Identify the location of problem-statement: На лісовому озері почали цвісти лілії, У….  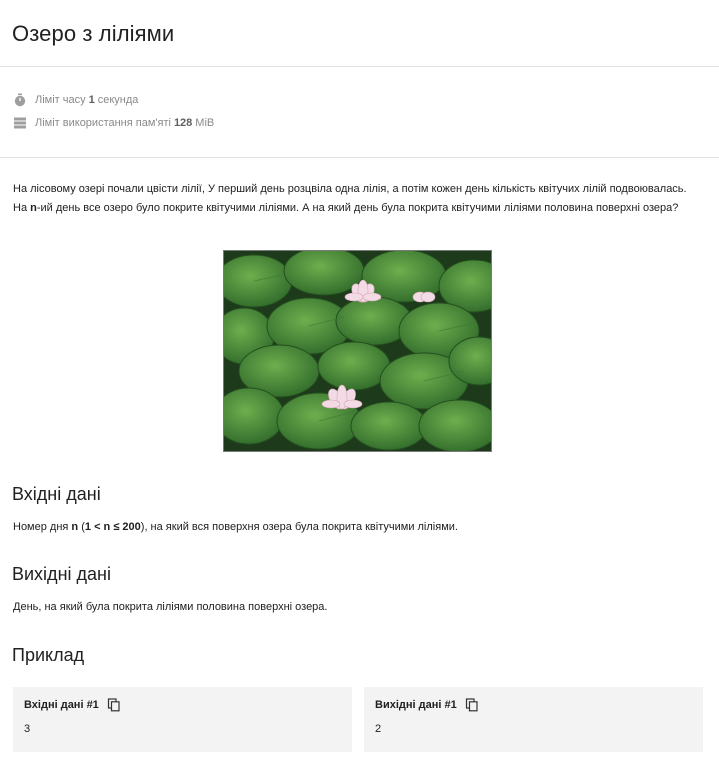
(350, 198).